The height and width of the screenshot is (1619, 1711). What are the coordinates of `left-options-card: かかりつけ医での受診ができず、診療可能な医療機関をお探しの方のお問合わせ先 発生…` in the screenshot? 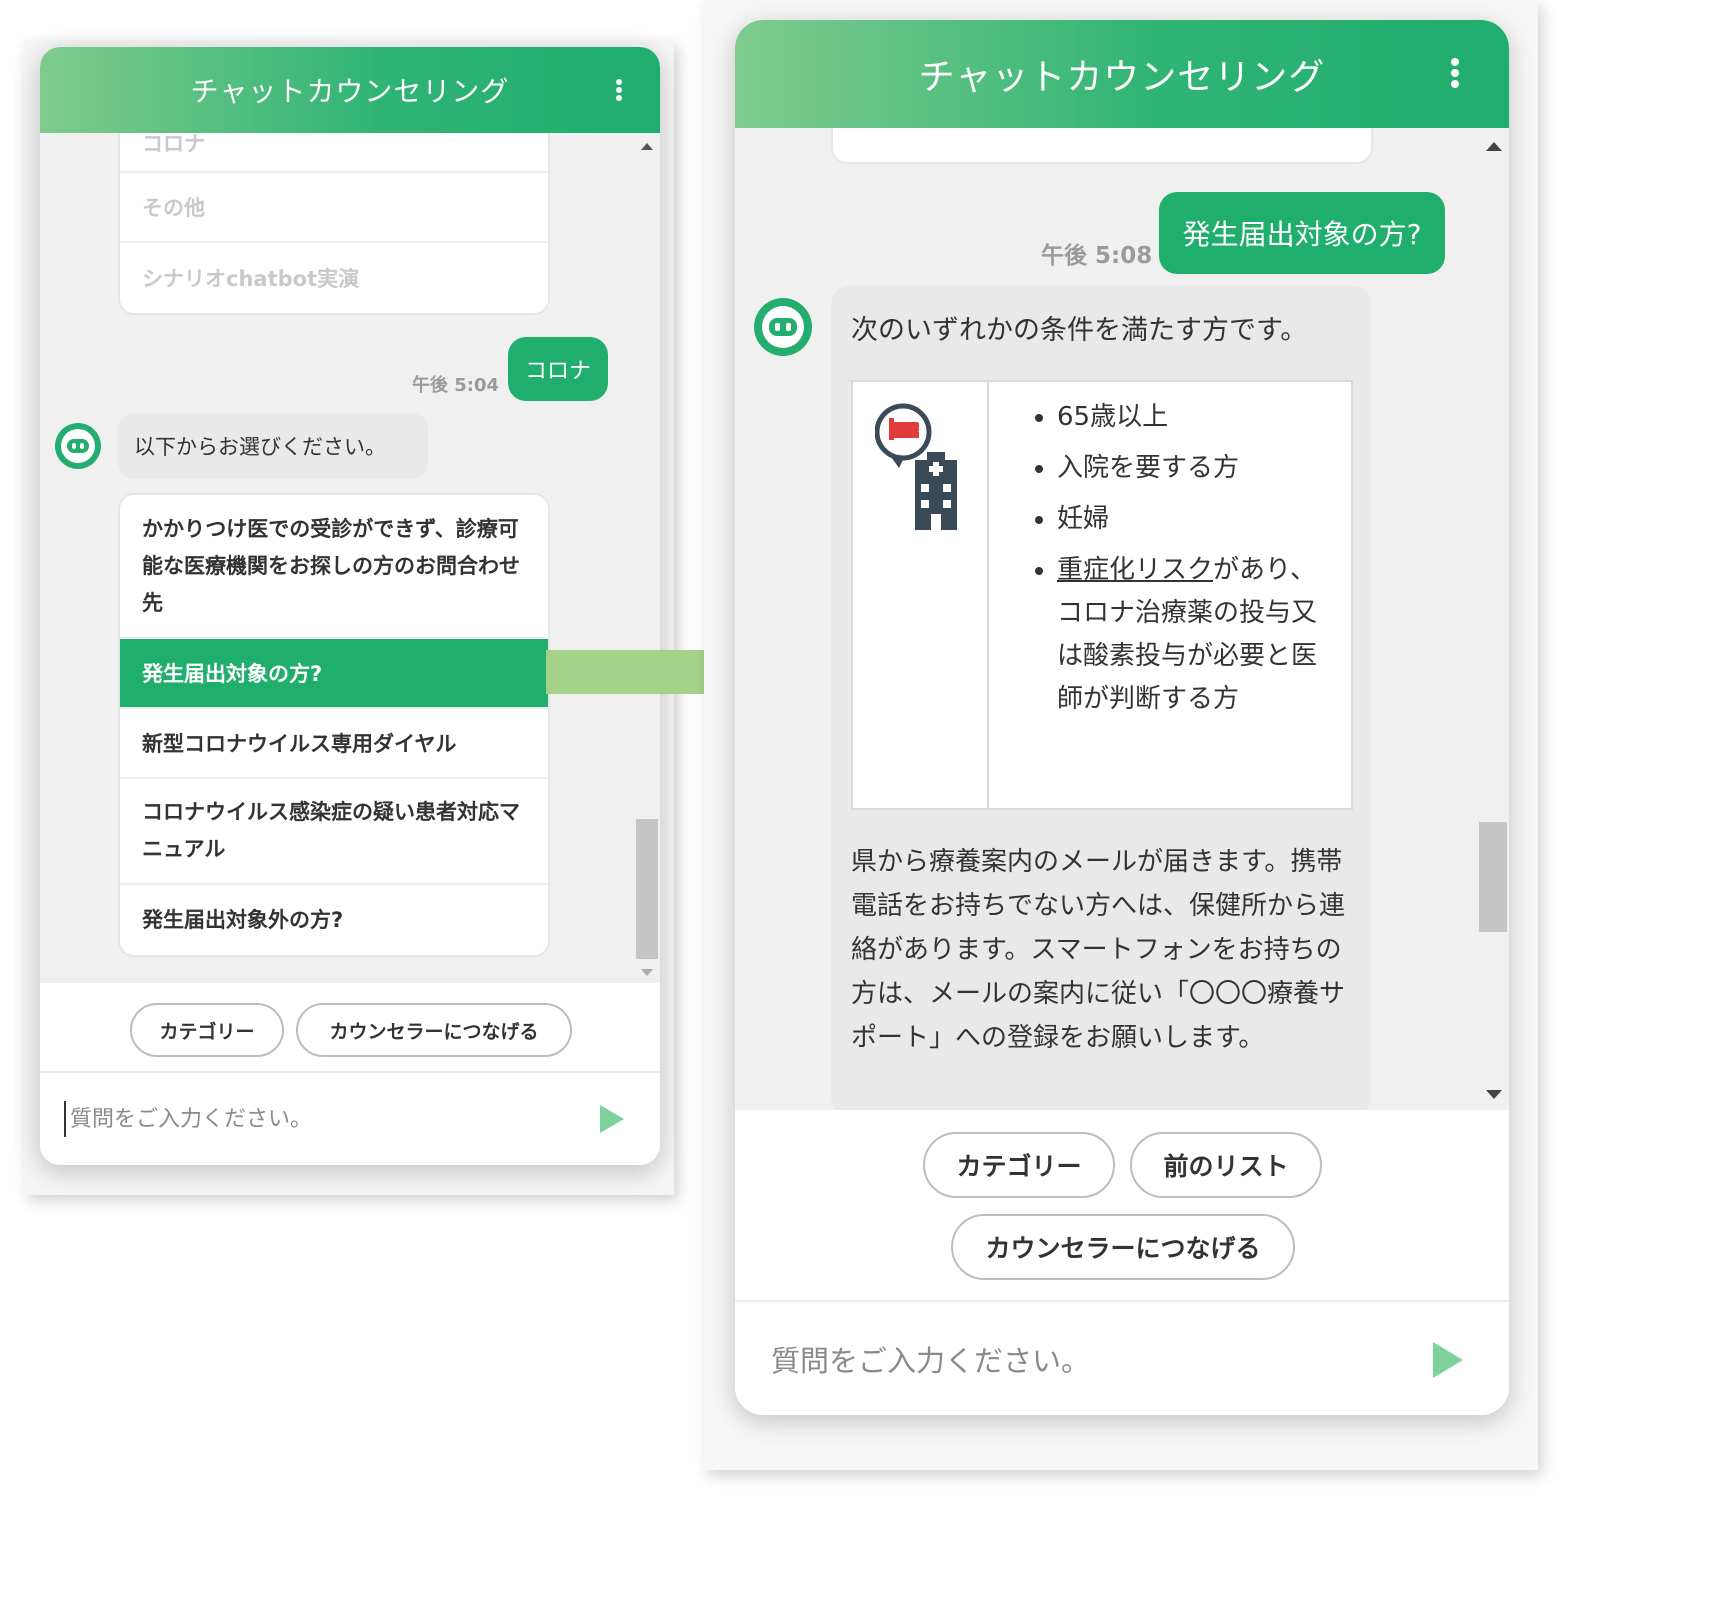 It's located at (334, 725).